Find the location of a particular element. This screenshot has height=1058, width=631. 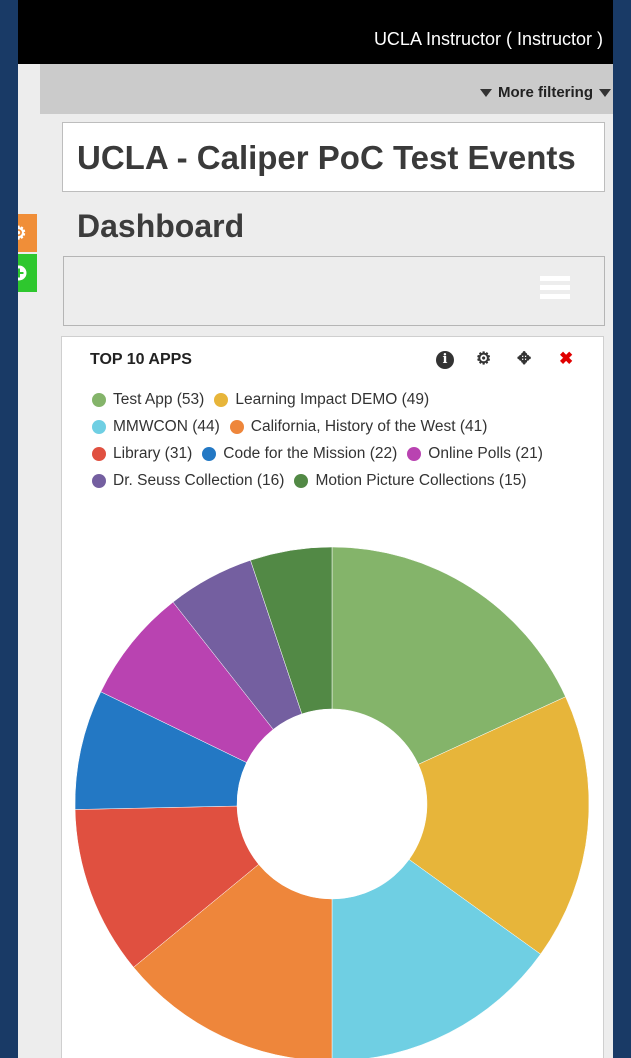

more-filtering-toggle: More filtering is located at coordinates (545, 92).